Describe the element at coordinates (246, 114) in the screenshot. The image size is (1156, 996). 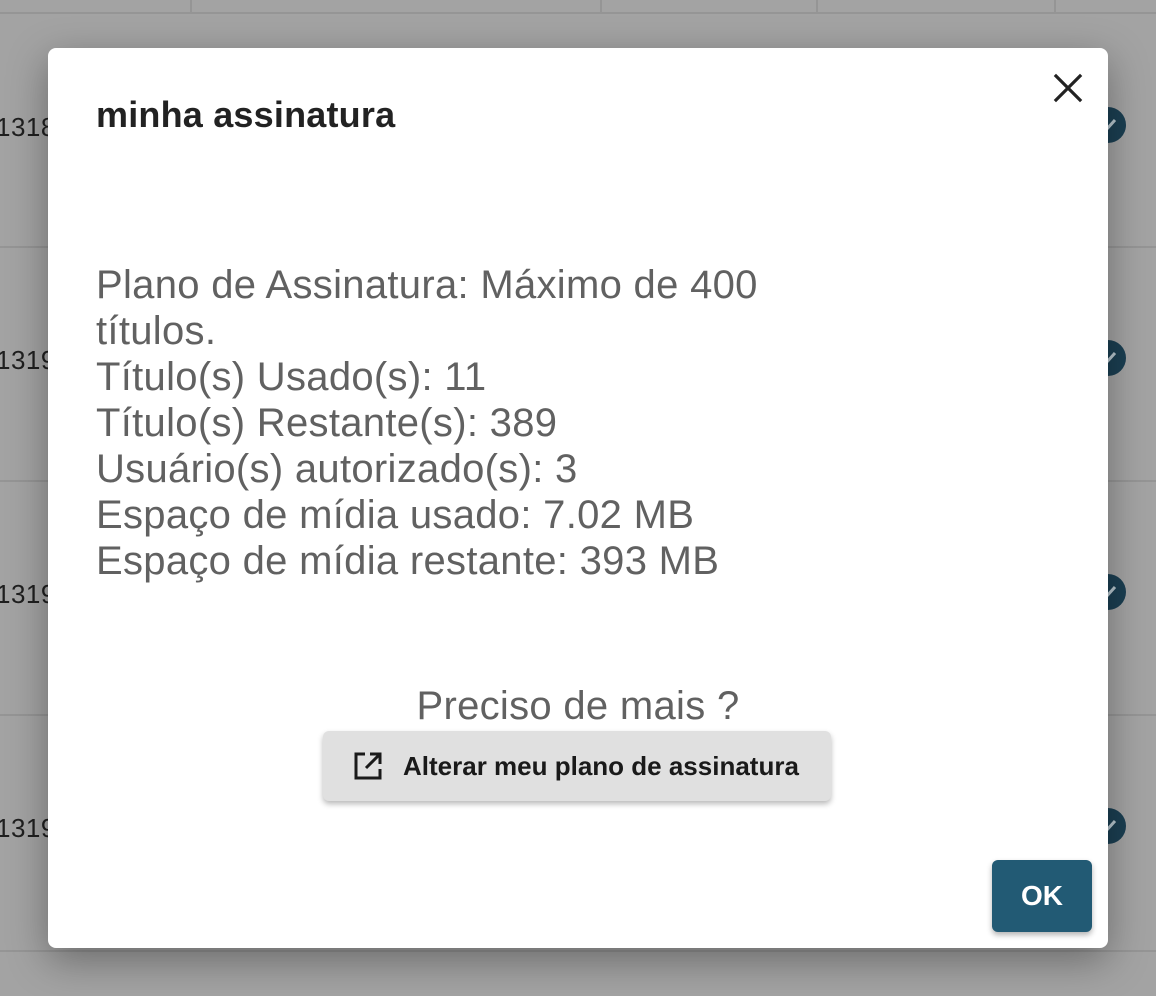
I see `dialog-title: minha assinatura` at that location.